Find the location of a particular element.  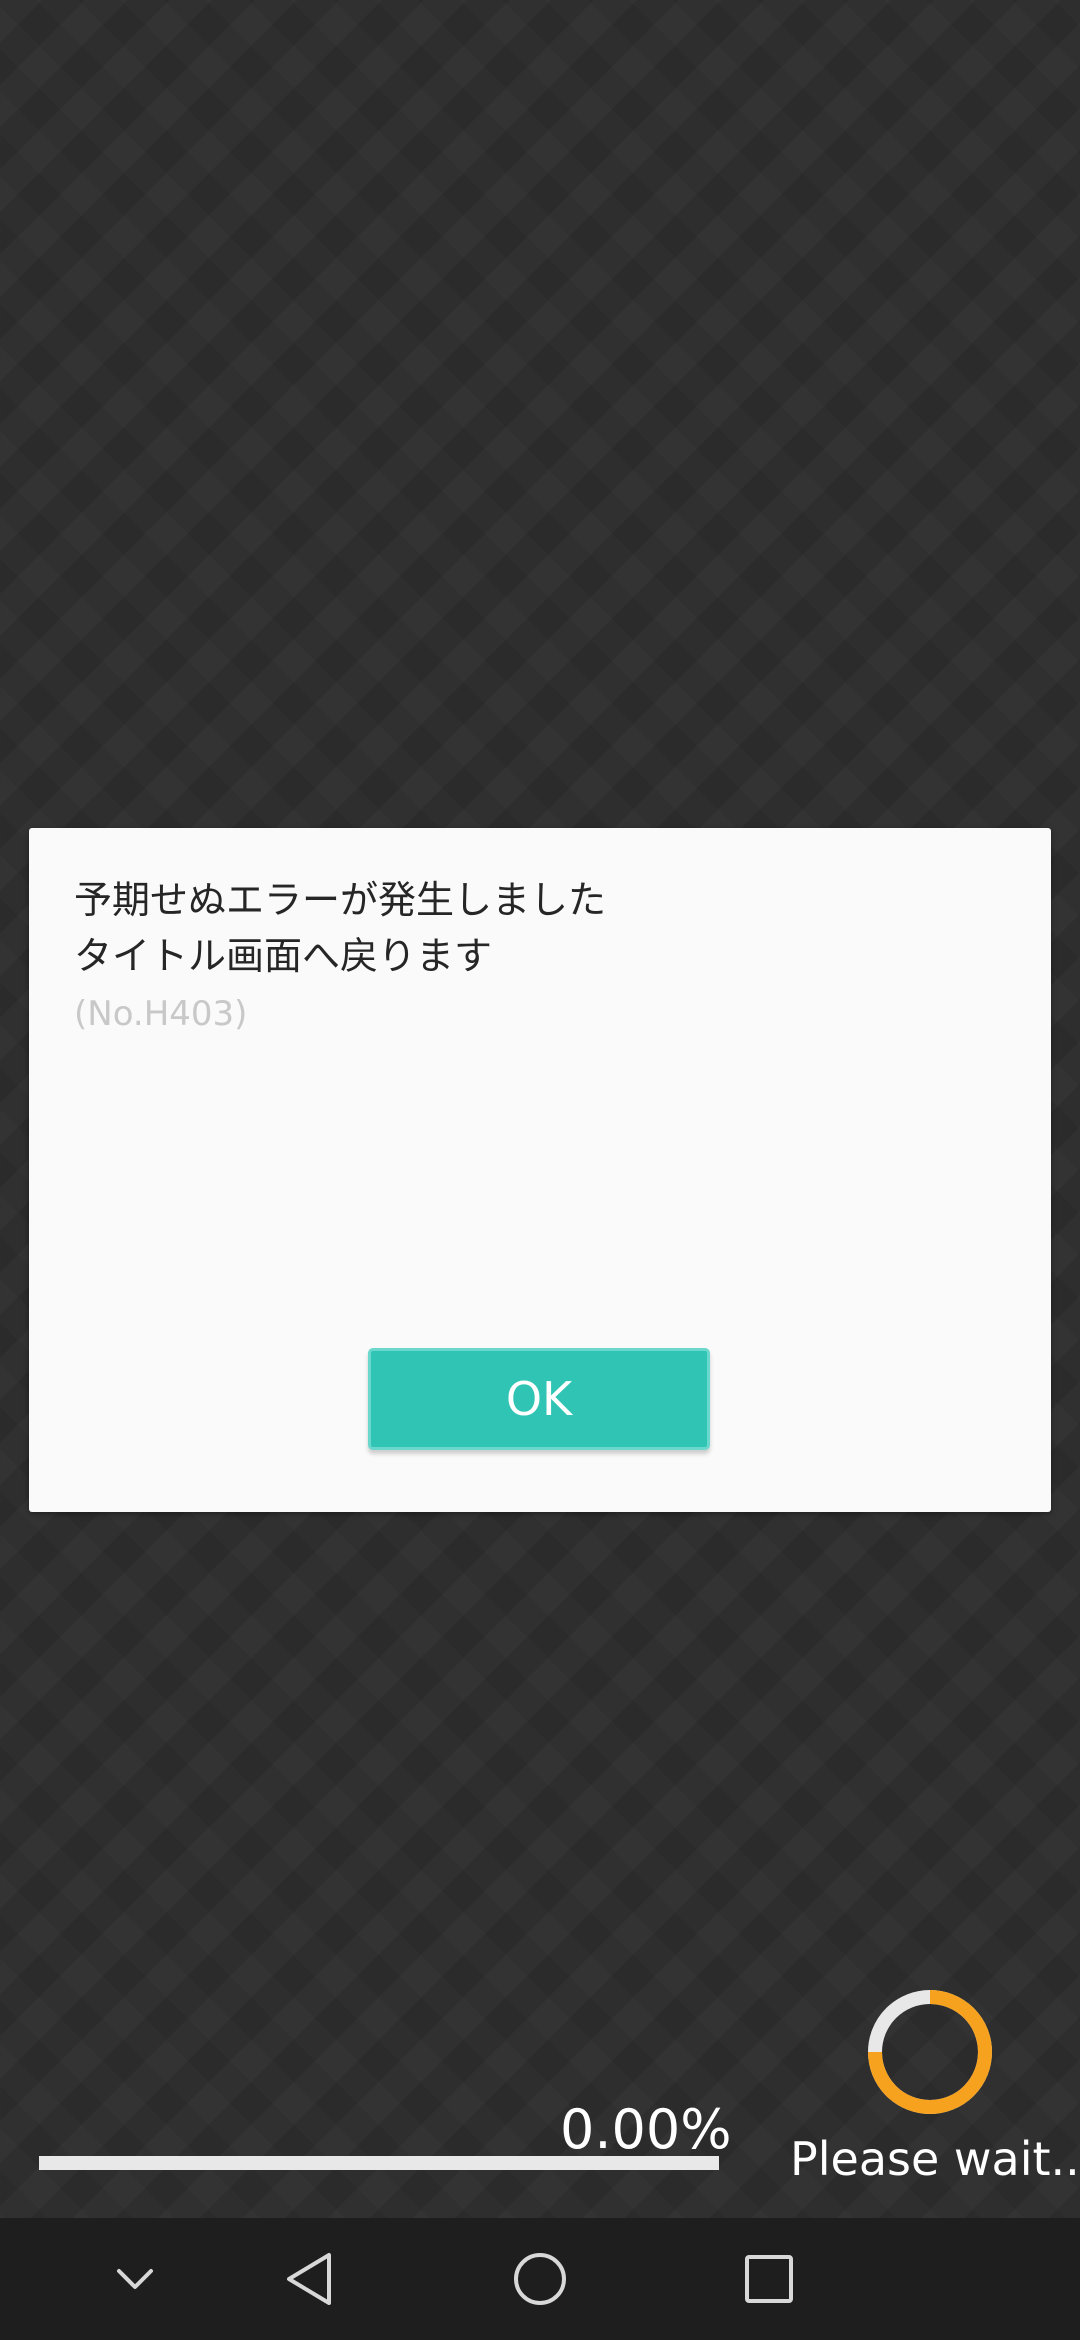

system-navigation-bar is located at coordinates (540, 2279).